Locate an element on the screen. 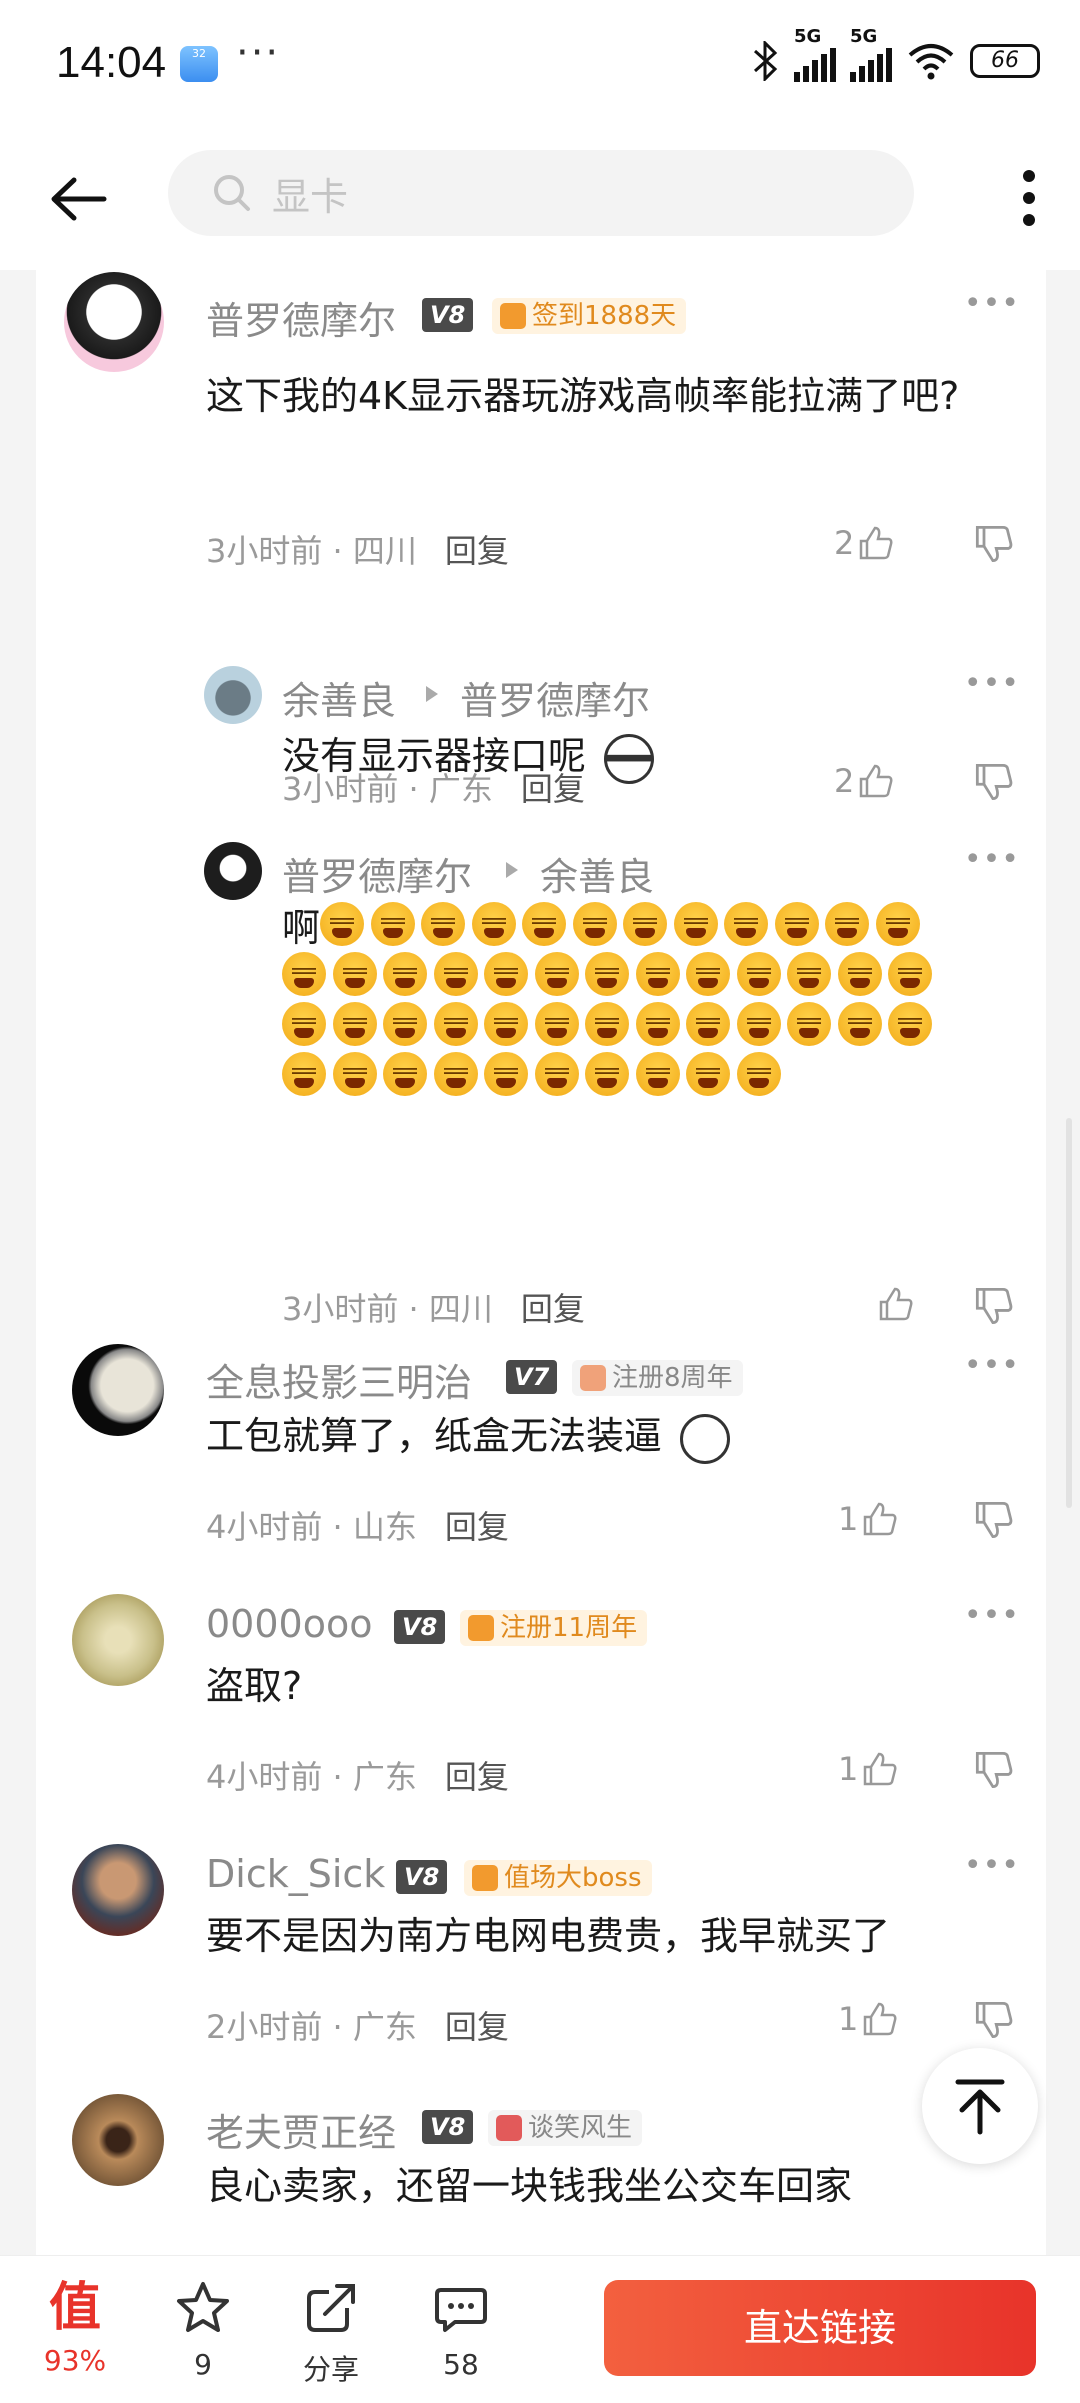 This screenshot has height=2403, width=1080. worth-button: 值 93% is located at coordinates (75, 2327).